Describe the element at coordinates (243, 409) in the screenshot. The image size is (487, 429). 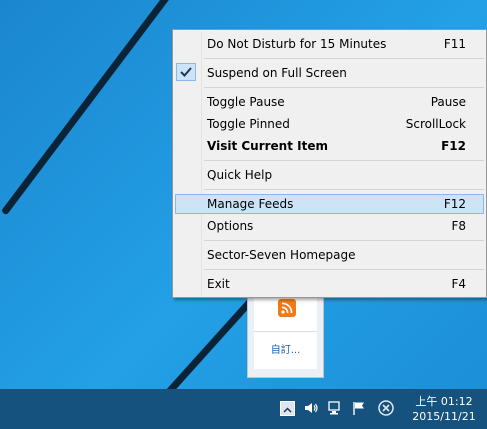
I see `taskbar: 上午 01:12 2015/11/21` at that location.